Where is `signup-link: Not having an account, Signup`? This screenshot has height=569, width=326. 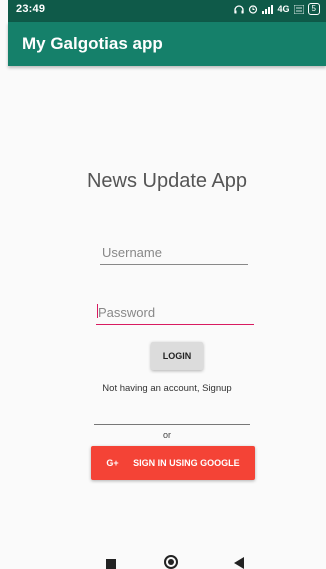
signup-link: Not having an account, Signup is located at coordinates (167, 388).